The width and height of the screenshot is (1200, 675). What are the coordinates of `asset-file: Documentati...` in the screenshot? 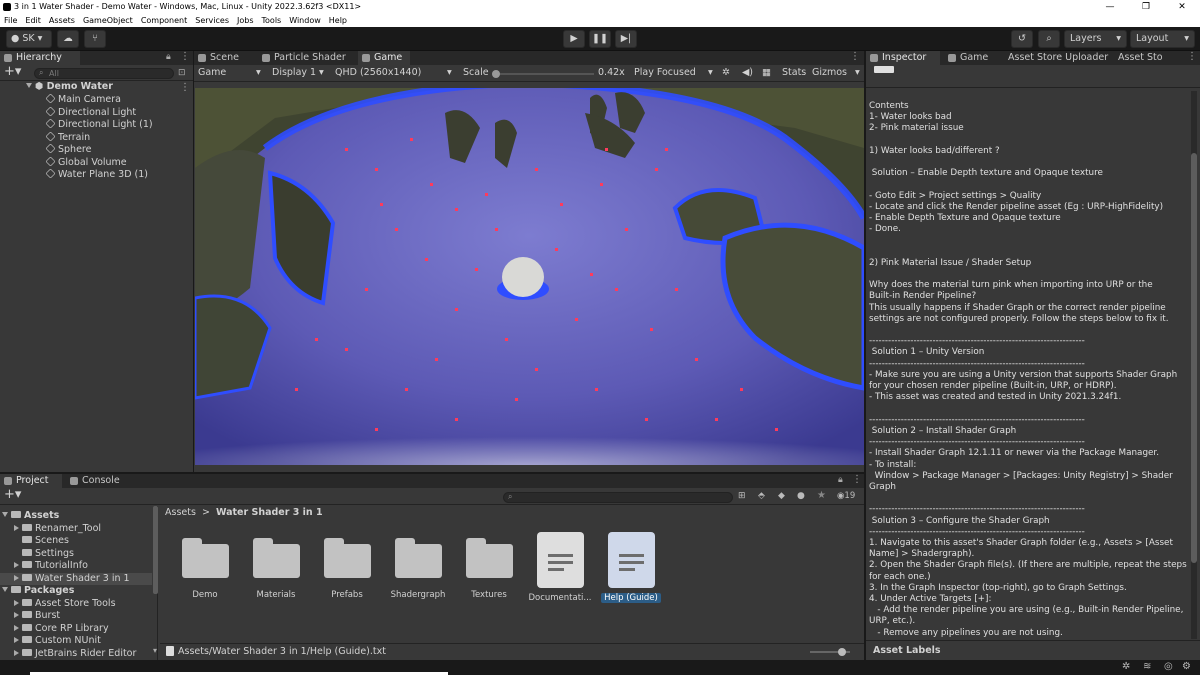 It's located at (560, 567).